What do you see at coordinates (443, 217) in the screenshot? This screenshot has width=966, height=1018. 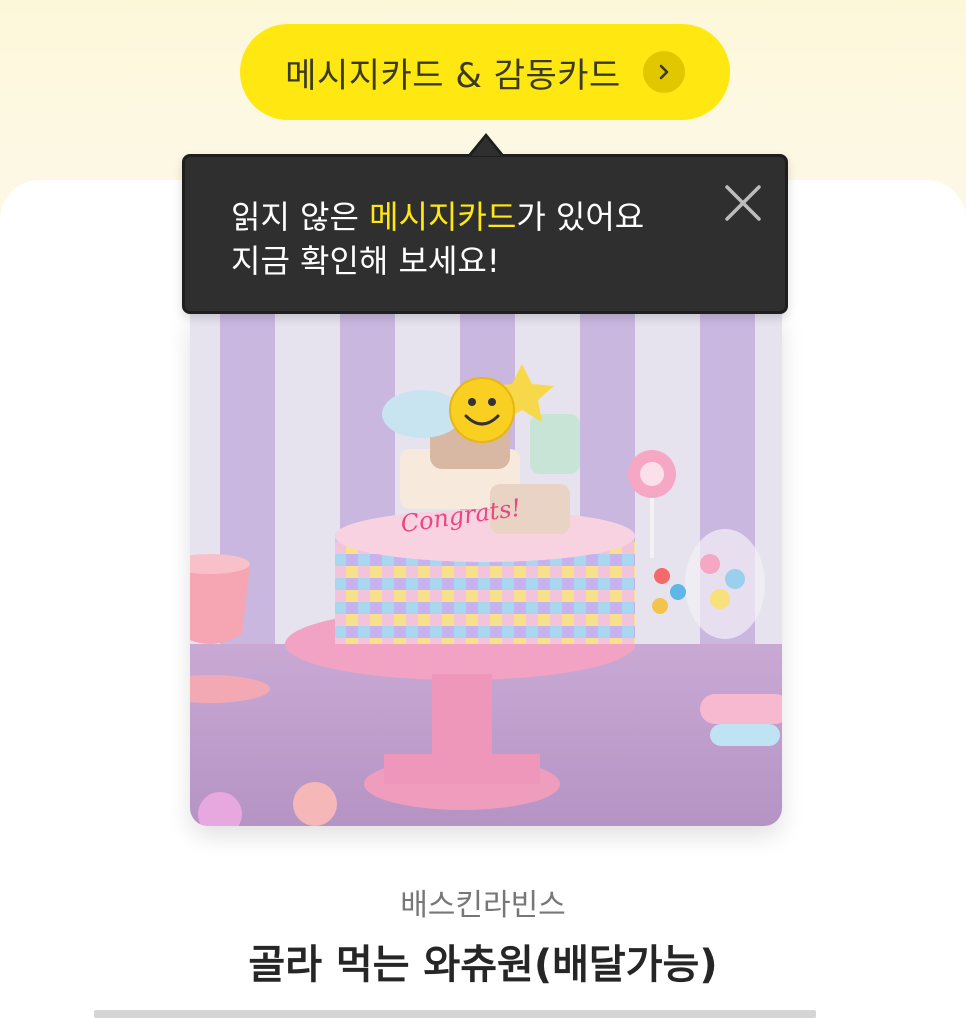 I see `tooltip-highlight: 메시지카드` at bounding box center [443, 217].